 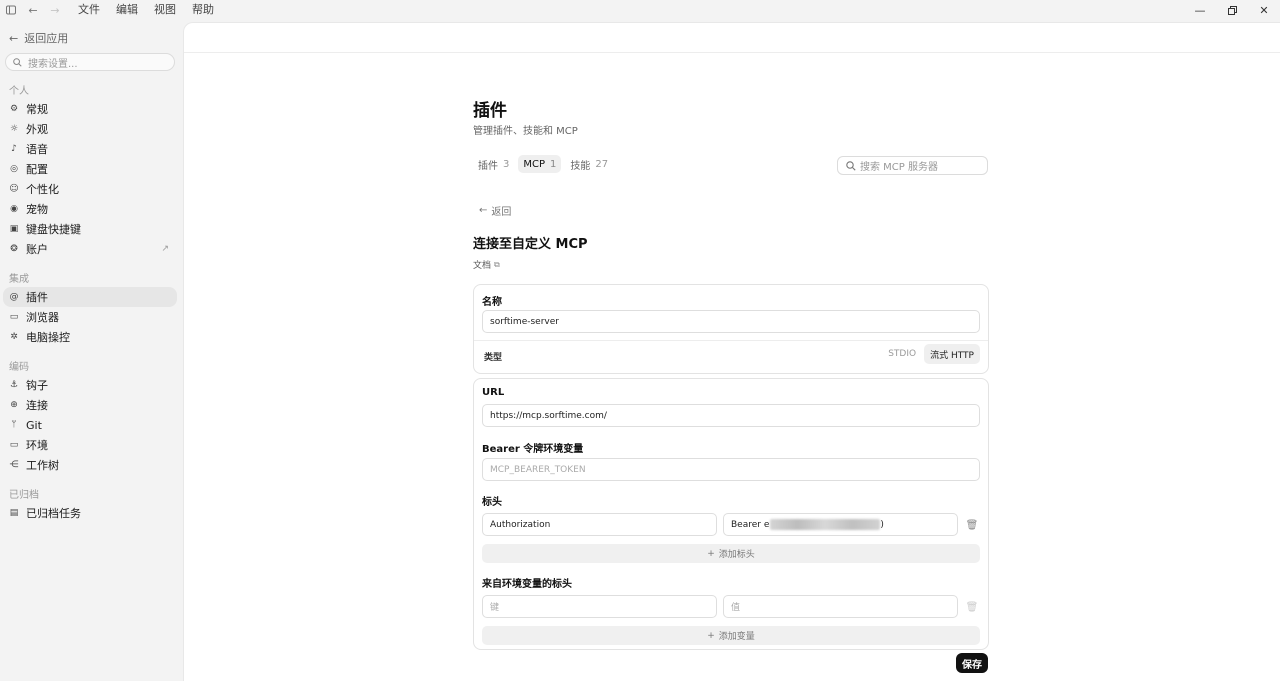 What do you see at coordinates (53, 229) in the screenshot?
I see `sidebar-item-label: 键盘快捷键` at bounding box center [53, 229].